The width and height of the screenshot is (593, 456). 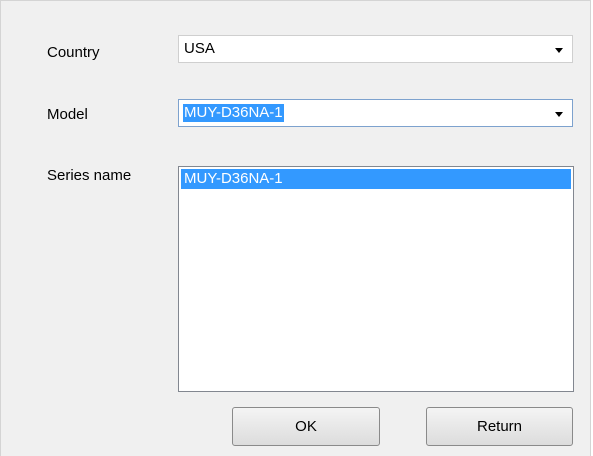 What do you see at coordinates (306, 426) in the screenshot?
I see `ok-button: OK` at bounding box center [306, 426].